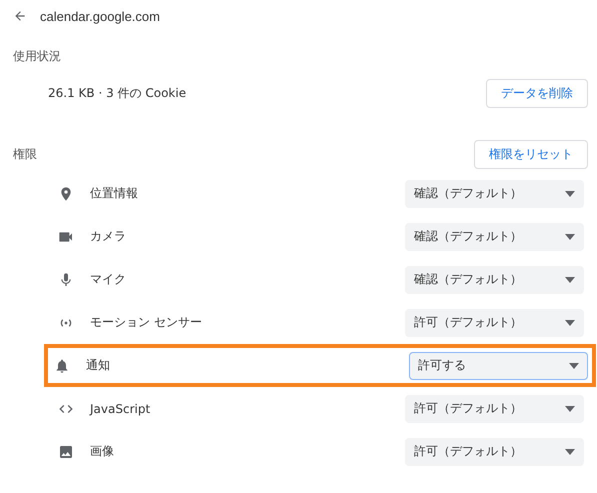 The image size is (597, 493). I want to click on clear-data-button: データを削除, so click(537, 93).